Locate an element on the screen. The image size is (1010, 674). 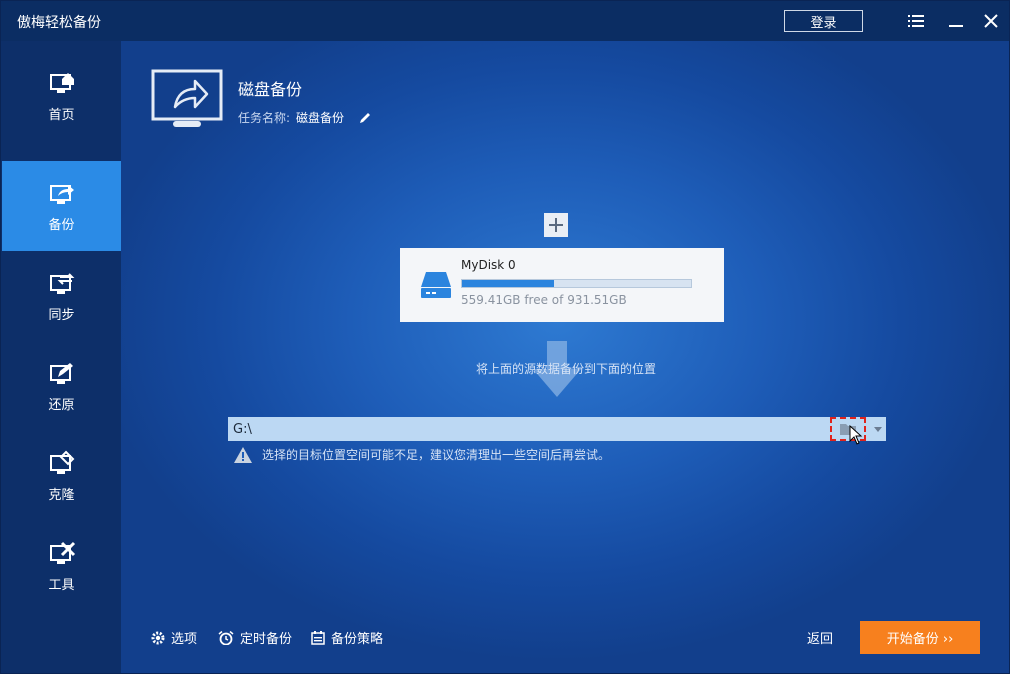
chevron-down-icon is located at coordinates (878, 429).